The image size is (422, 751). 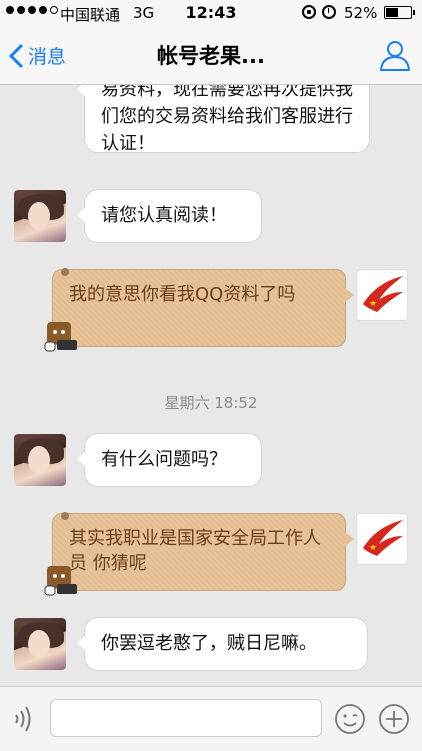 I want to click on profile-icon, so click(x=395, y=55).